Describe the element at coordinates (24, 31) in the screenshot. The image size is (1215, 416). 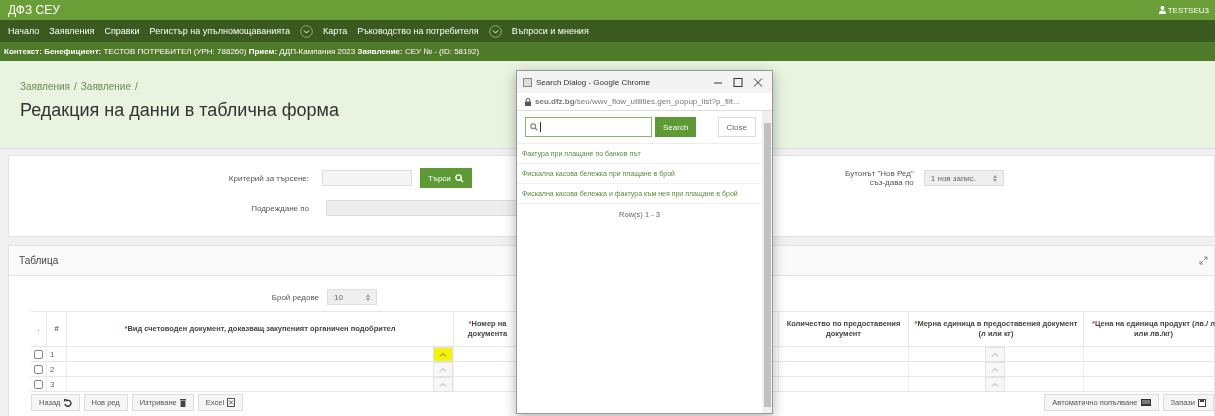
I see `nav-item: Начало` at that location.